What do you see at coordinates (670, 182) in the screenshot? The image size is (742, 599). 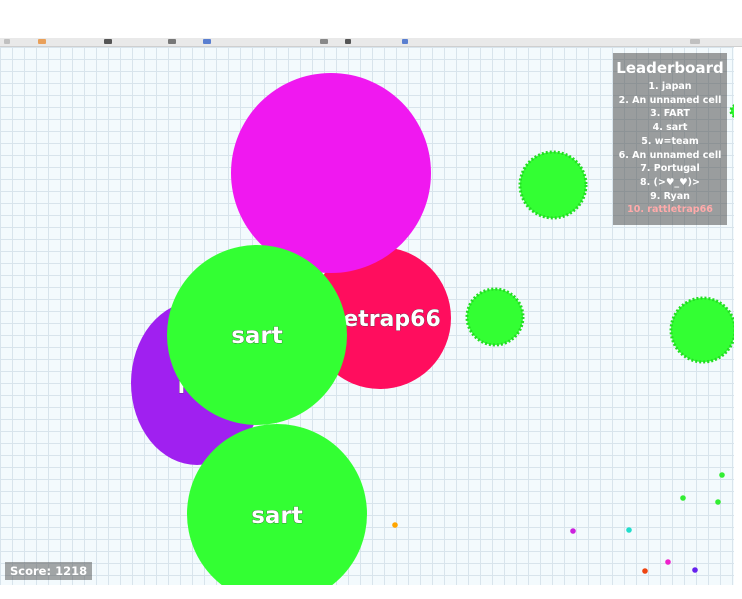 I see `leaderboard-entry: 8. (>♥_♥)>` at bounding box center [670, 182].